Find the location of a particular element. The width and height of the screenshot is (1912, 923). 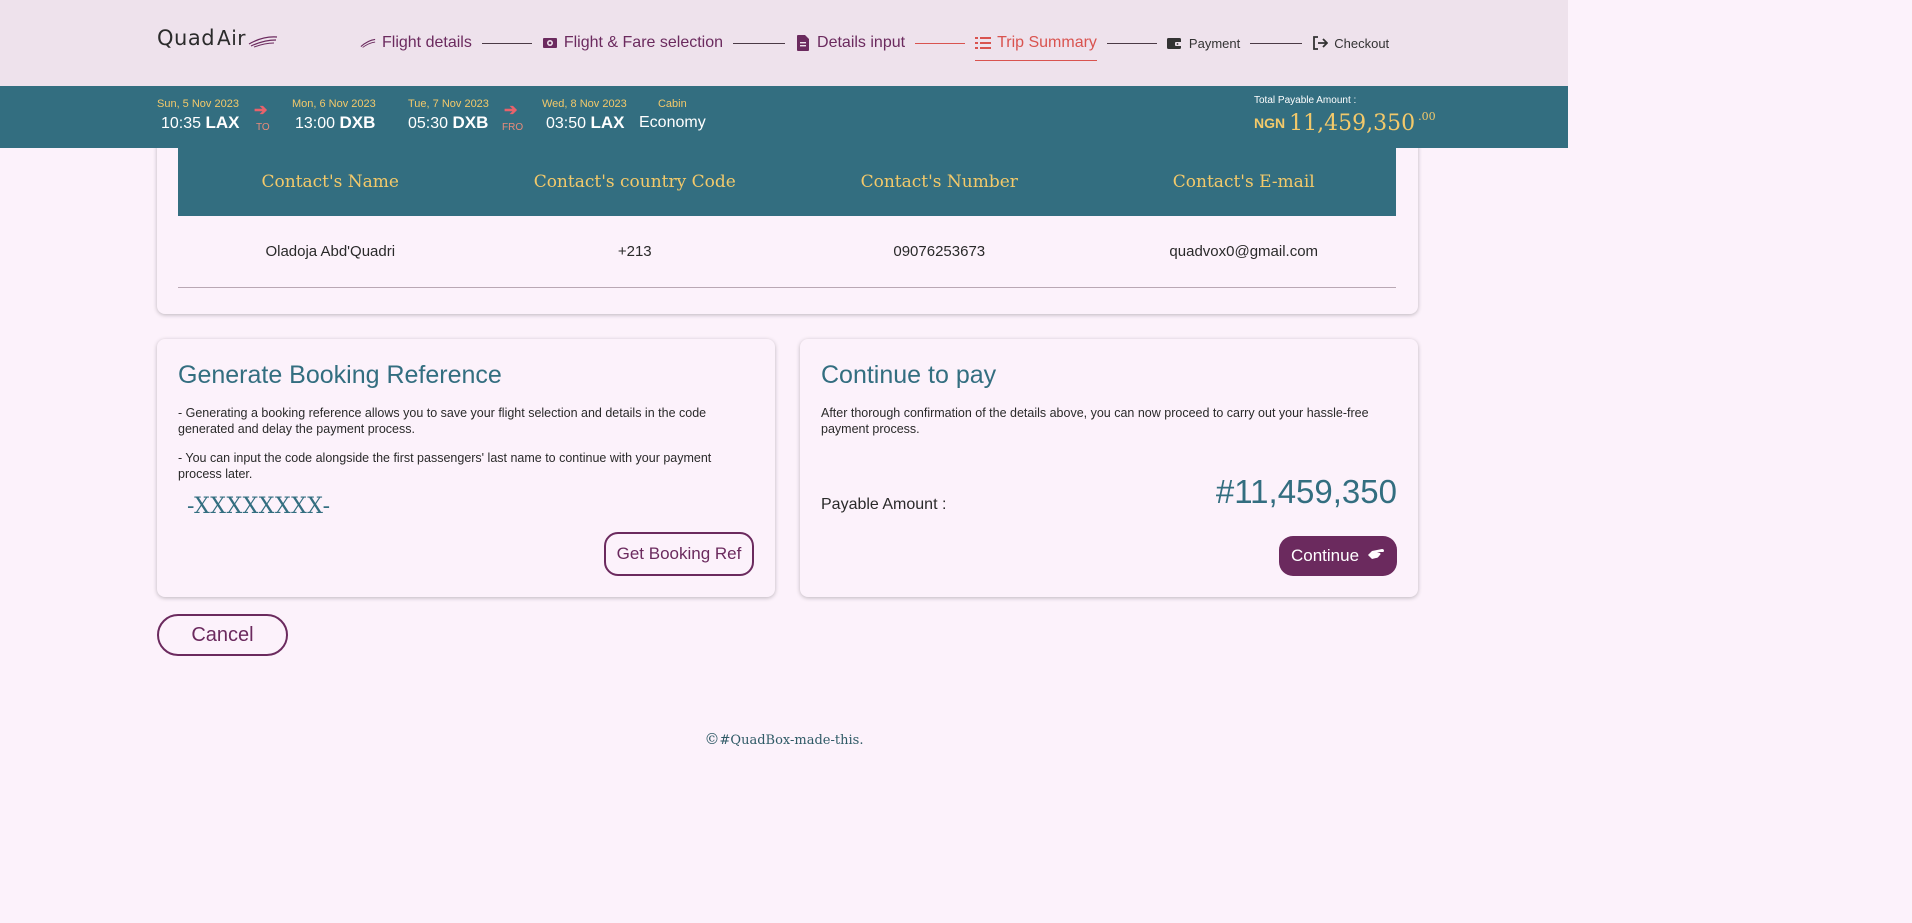

total-amount-line: NGN 11,459,350.00 is located at coordinates (1345, 123).